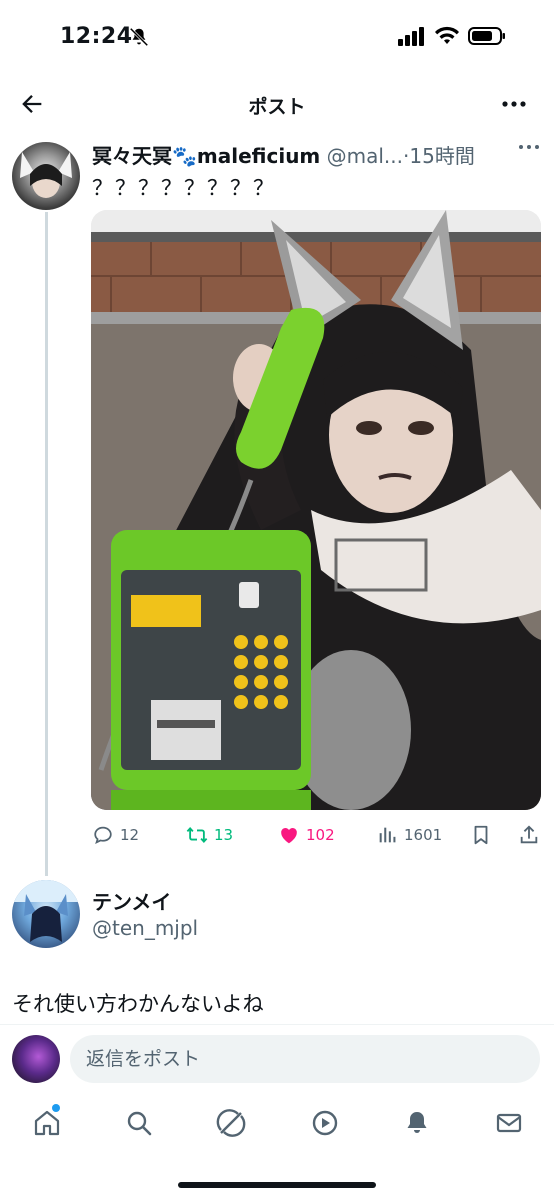  Describe the element at coordinates (509, 1123) in the screenshot. I see `messages-icon` at that location.